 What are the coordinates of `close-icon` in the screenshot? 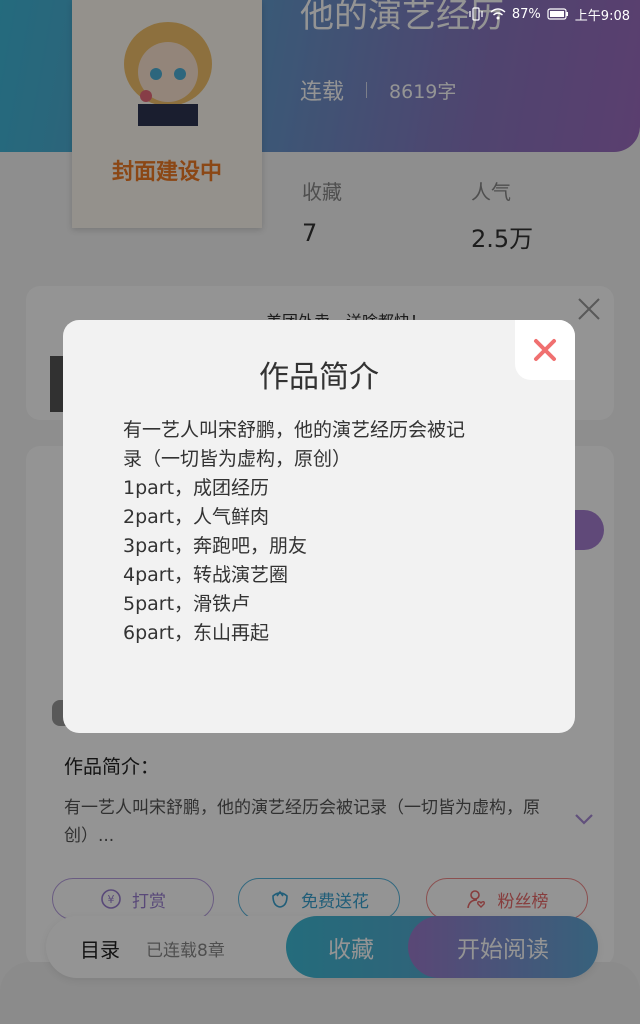 It's located at (545, 350).